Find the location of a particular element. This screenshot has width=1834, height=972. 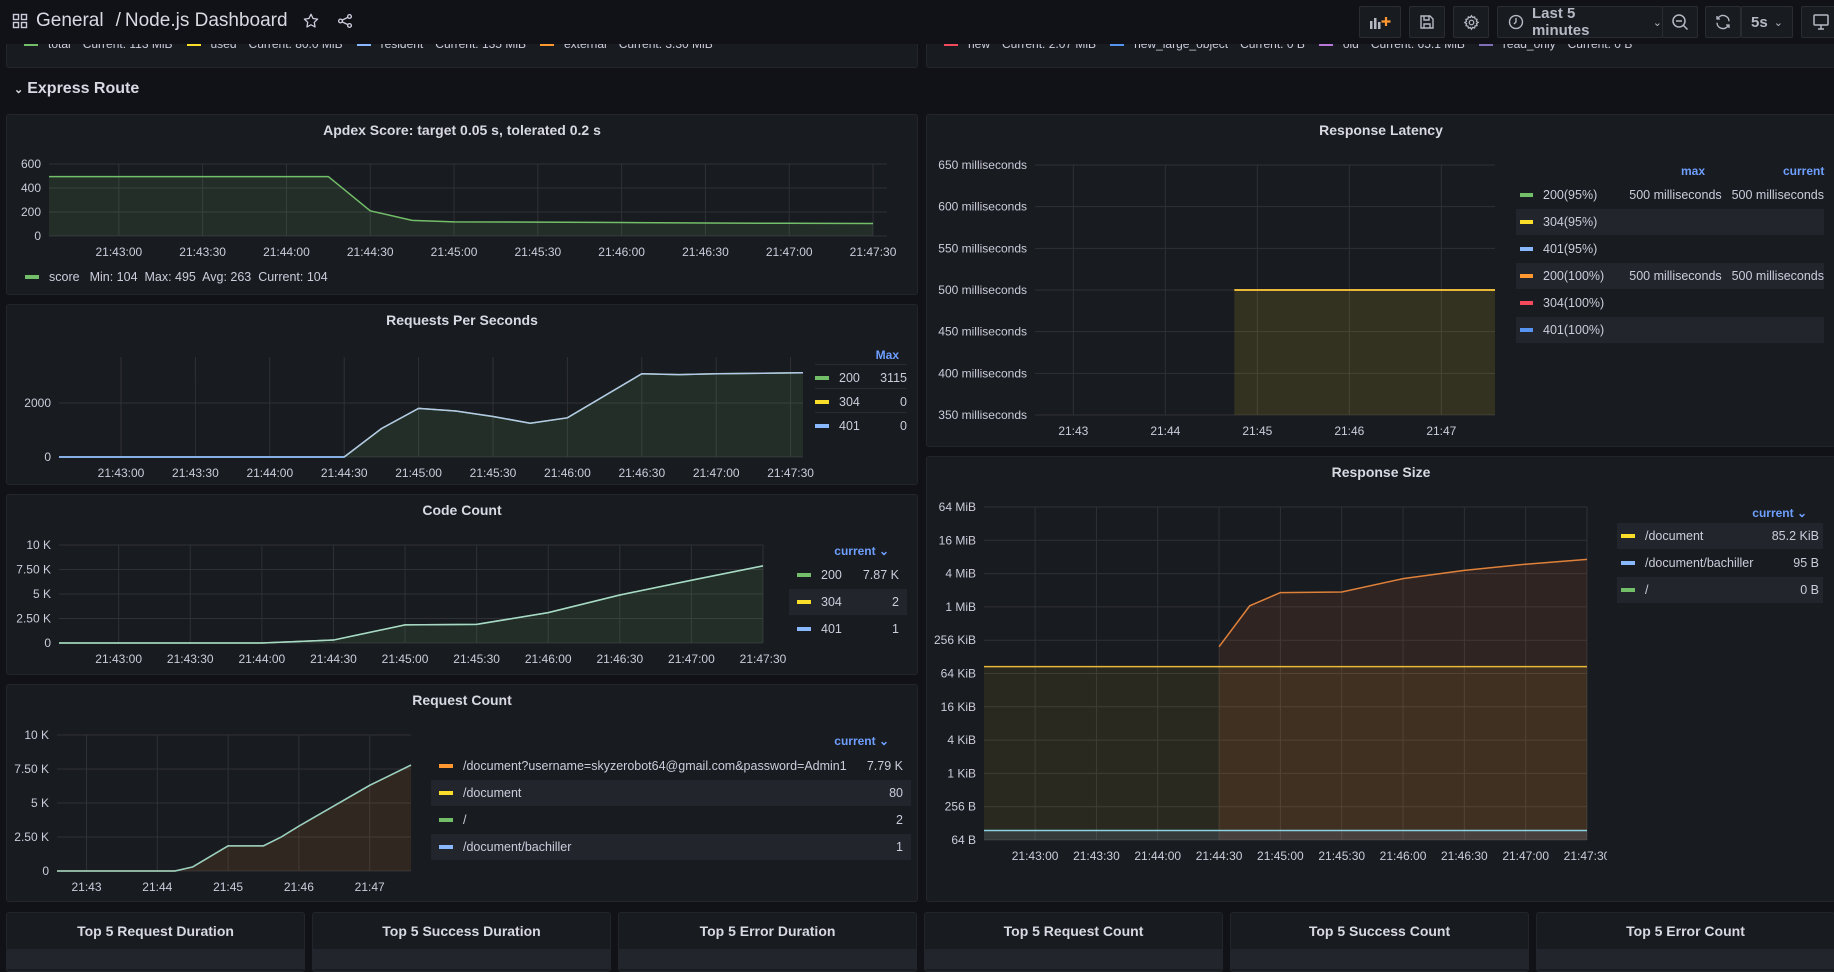

legend-item: /2 is located at coordinates (671, 820).